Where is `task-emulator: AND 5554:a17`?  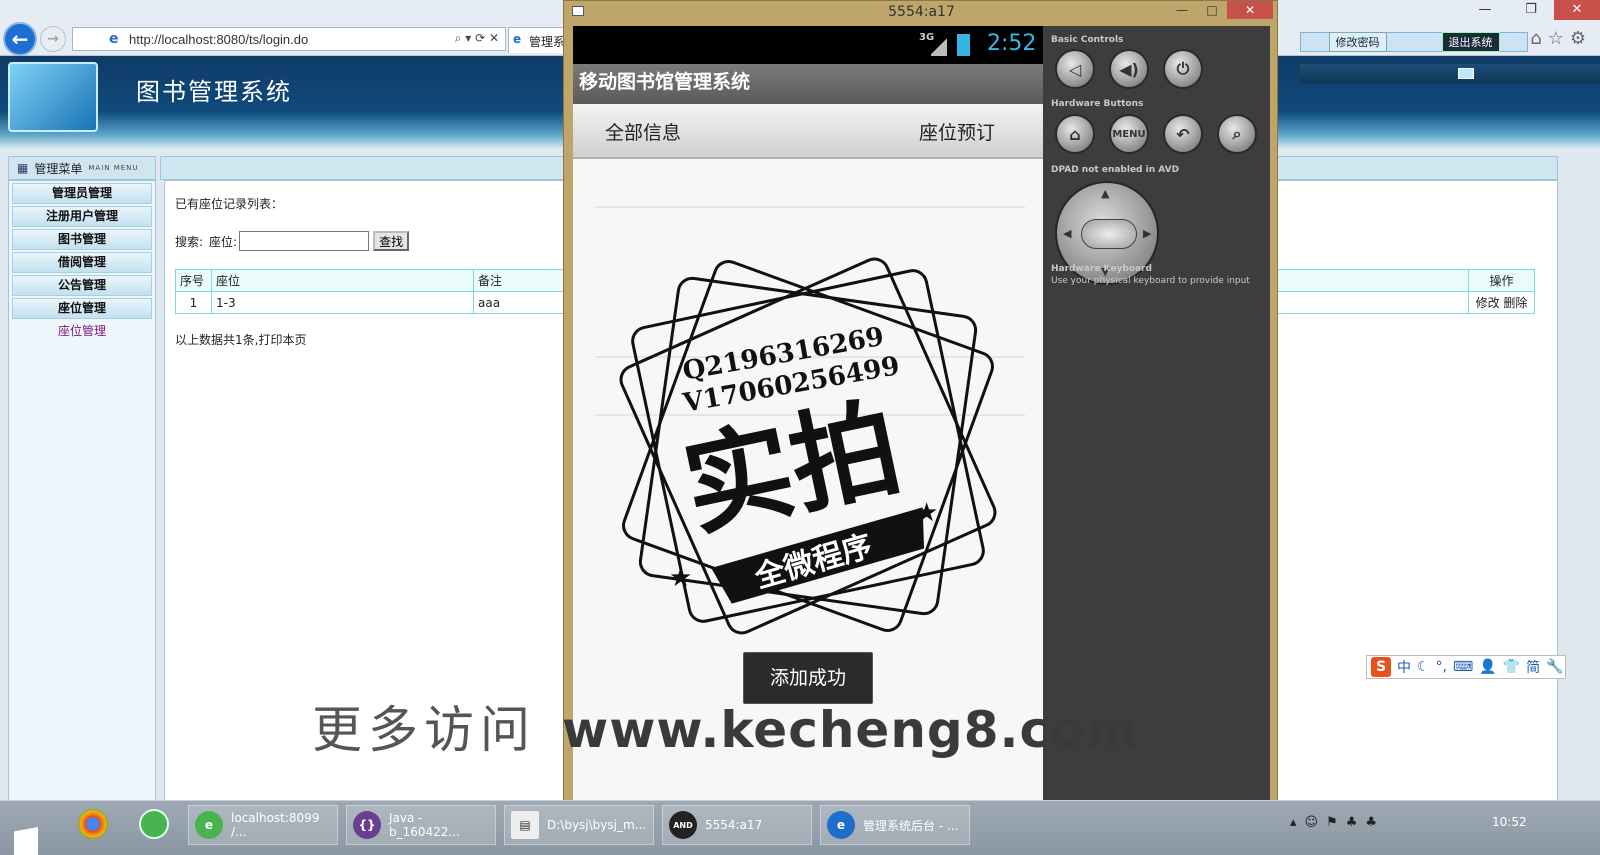
task-emulator: AND 5554:a17 is located at coordinates (737, 825).